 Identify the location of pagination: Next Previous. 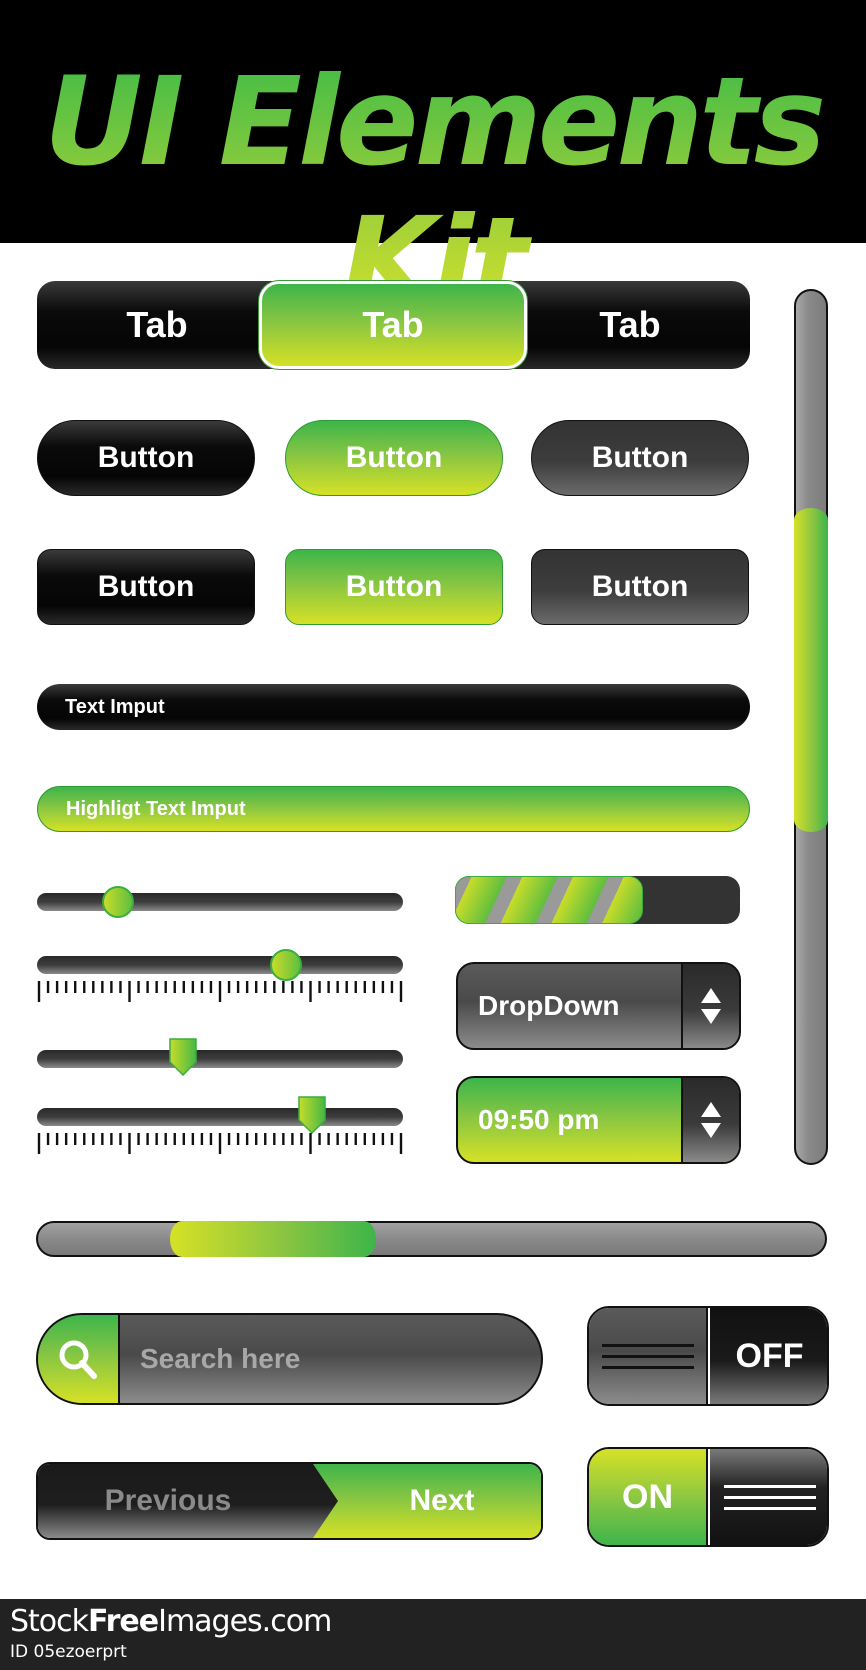
(289, 1501).